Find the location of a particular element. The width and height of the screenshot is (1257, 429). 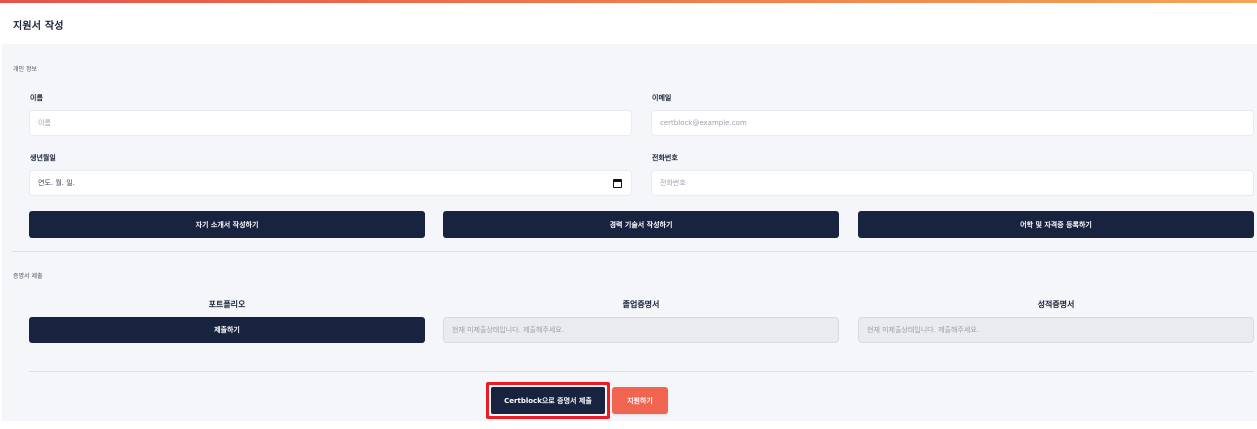

graduation-status: 현재 미제출상태입니다. 제출해주세요. is located at coordinates (508, 330).